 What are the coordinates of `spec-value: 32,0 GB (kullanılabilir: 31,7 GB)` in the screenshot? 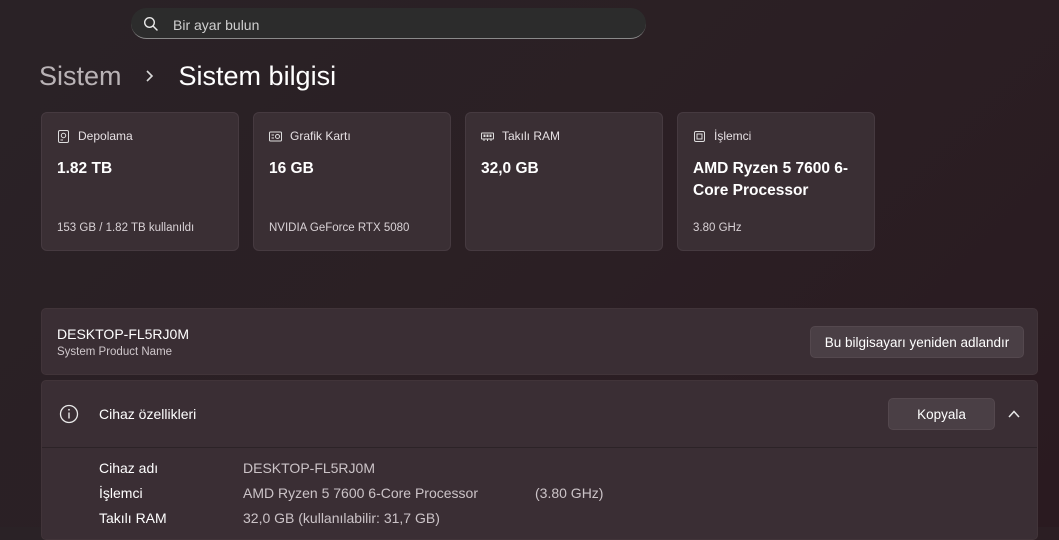 It's located at (341, 518).